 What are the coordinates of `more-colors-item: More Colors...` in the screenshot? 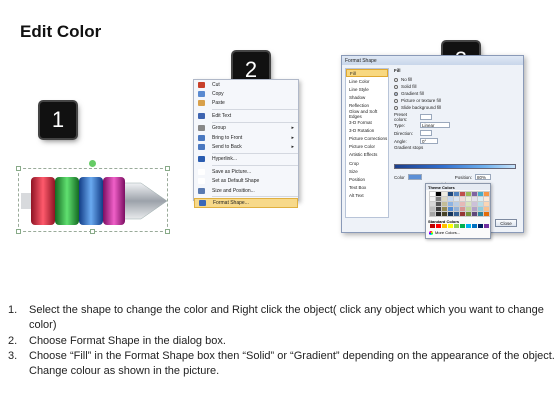 It's located at (458, 232).